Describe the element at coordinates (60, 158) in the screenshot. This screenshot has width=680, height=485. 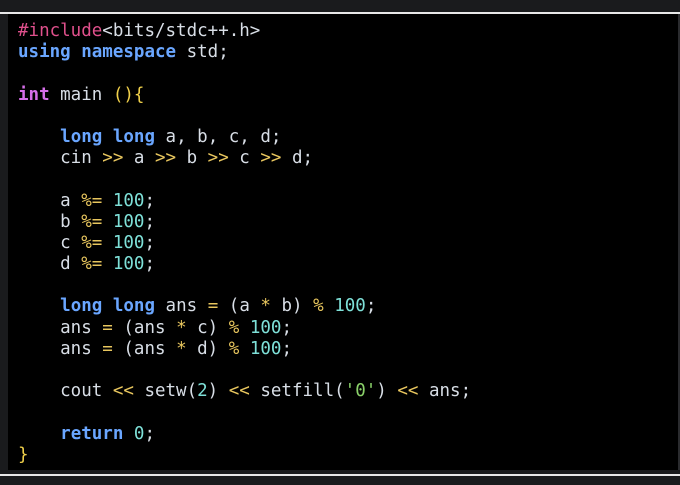
I see `code-token: cin` at that location.